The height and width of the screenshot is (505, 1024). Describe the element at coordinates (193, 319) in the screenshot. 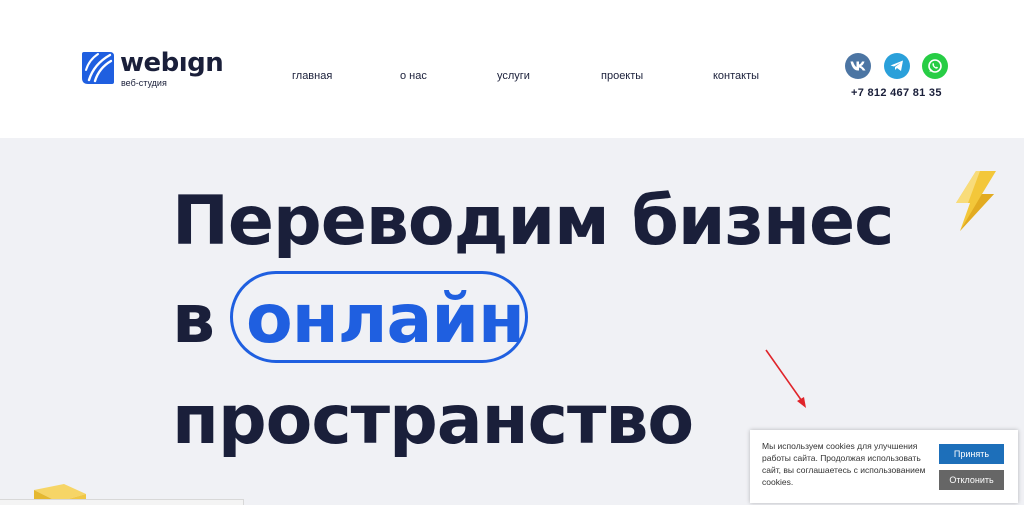

I see `hero-title-line-2: в` at that location.